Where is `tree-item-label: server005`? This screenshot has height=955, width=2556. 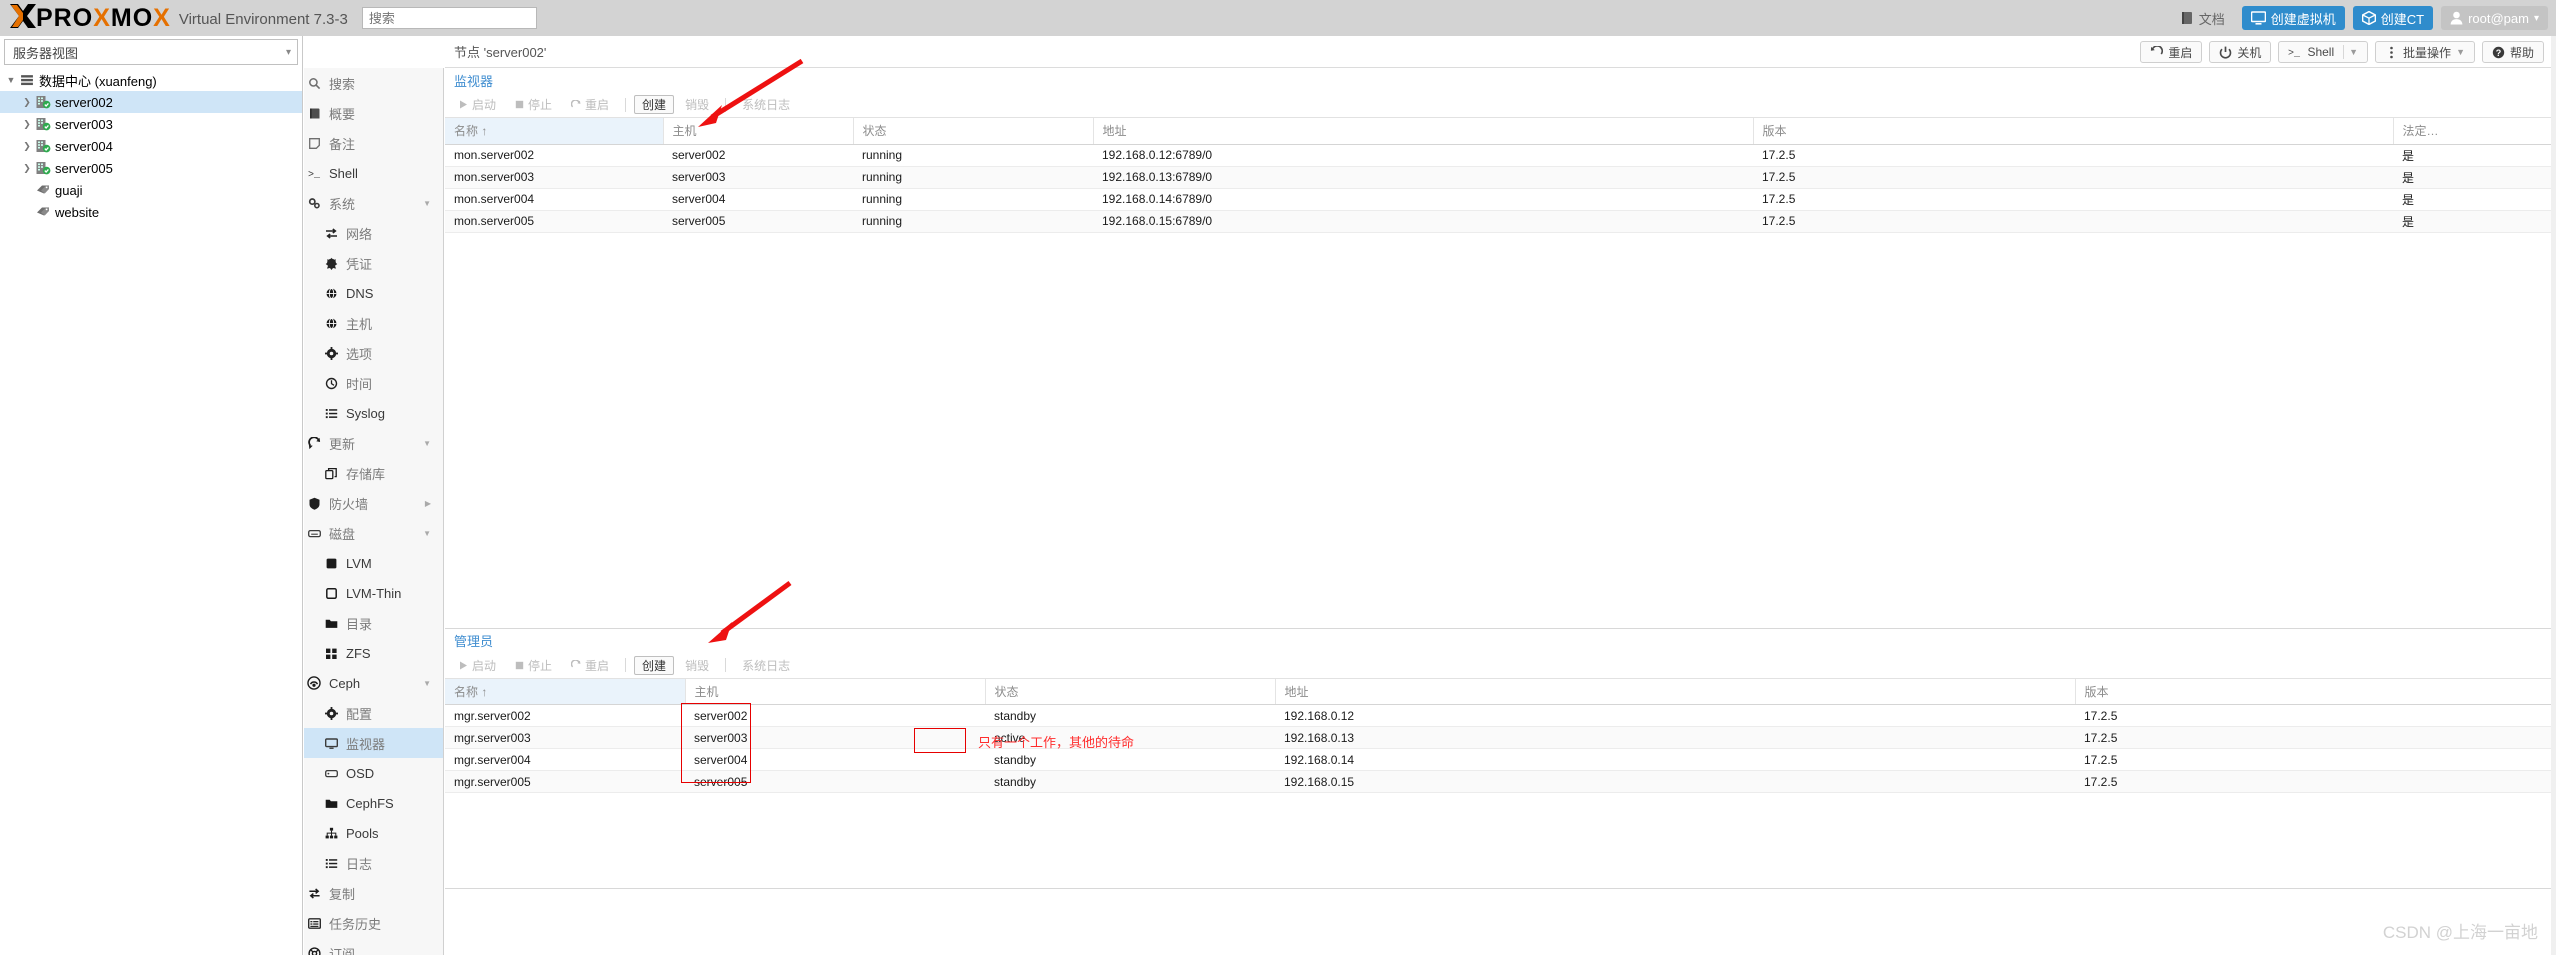 tree-item-label: server005 is located at coordinates (84, 168).